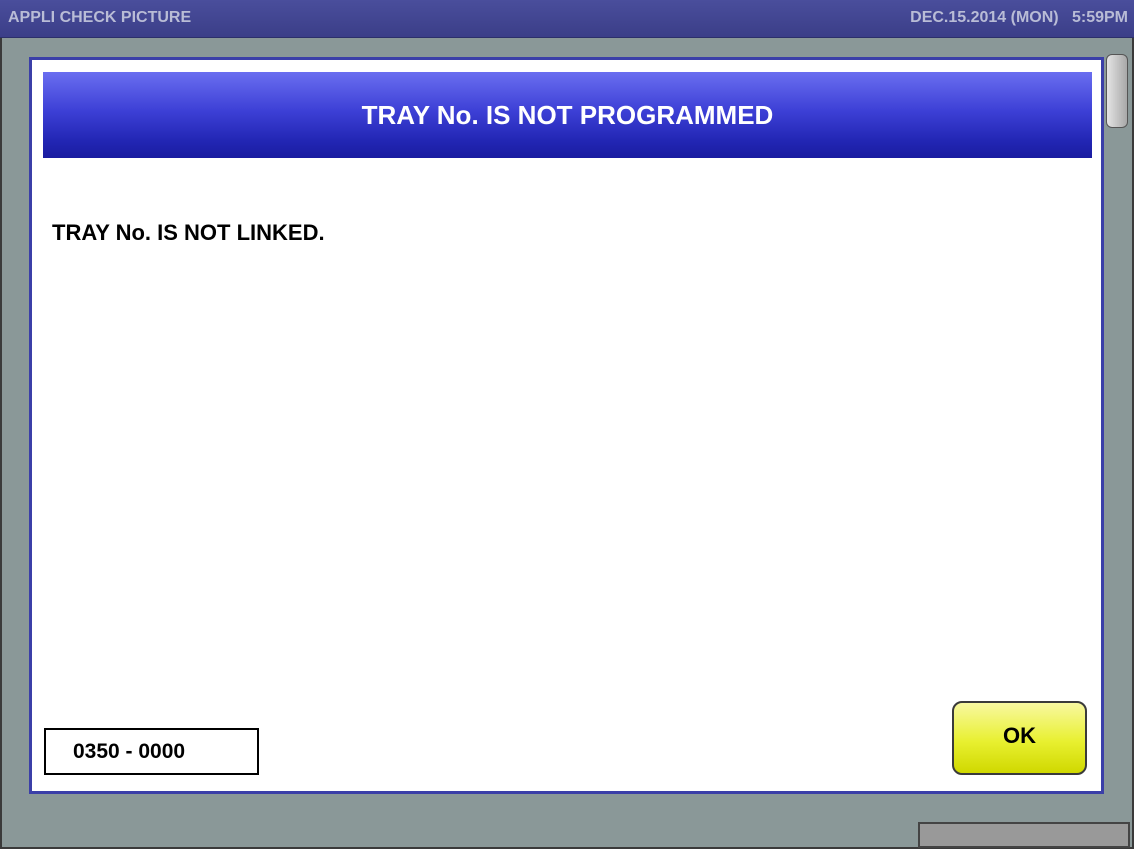 The height and width of the screenshot is (849, 1134). What do you see at coordinates (567, 115) in the screenshot?
I see `dialog-title: TRAY No. IS NOT PROGRAMMED` at bounding box center [567, 115].